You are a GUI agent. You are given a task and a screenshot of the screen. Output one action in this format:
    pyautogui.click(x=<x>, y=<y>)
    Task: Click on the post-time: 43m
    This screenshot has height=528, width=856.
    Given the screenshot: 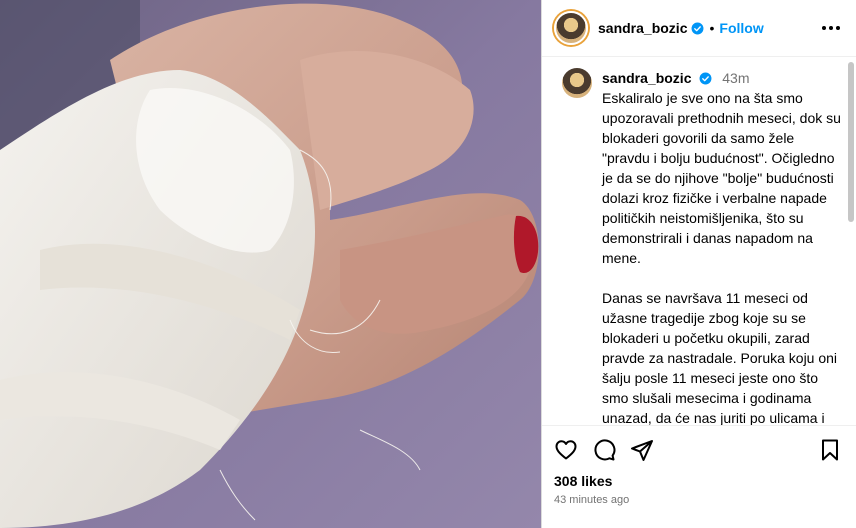 What is the action you would take?
    pyautogui.click(x=736, y=78)
    